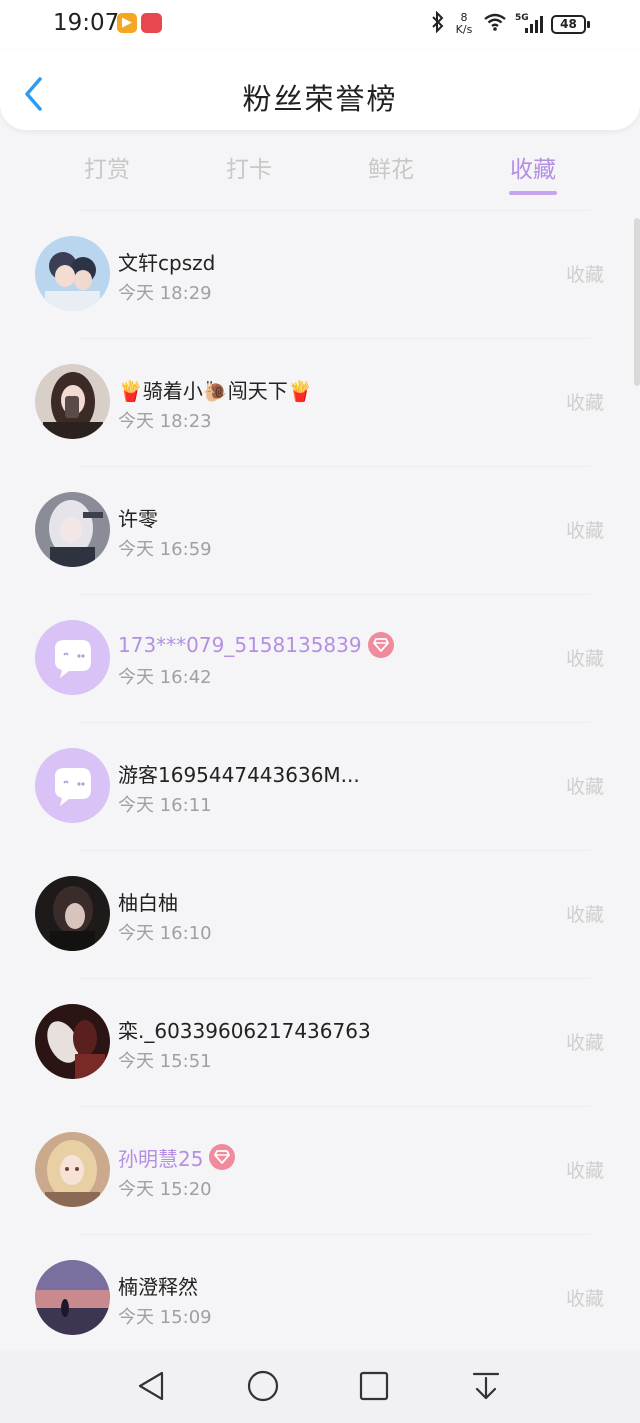 This screenshot has width=640, height=1423. I want to click on list-item: 文轩cpszd 今天 18:29 收藏, so click(320, 274).